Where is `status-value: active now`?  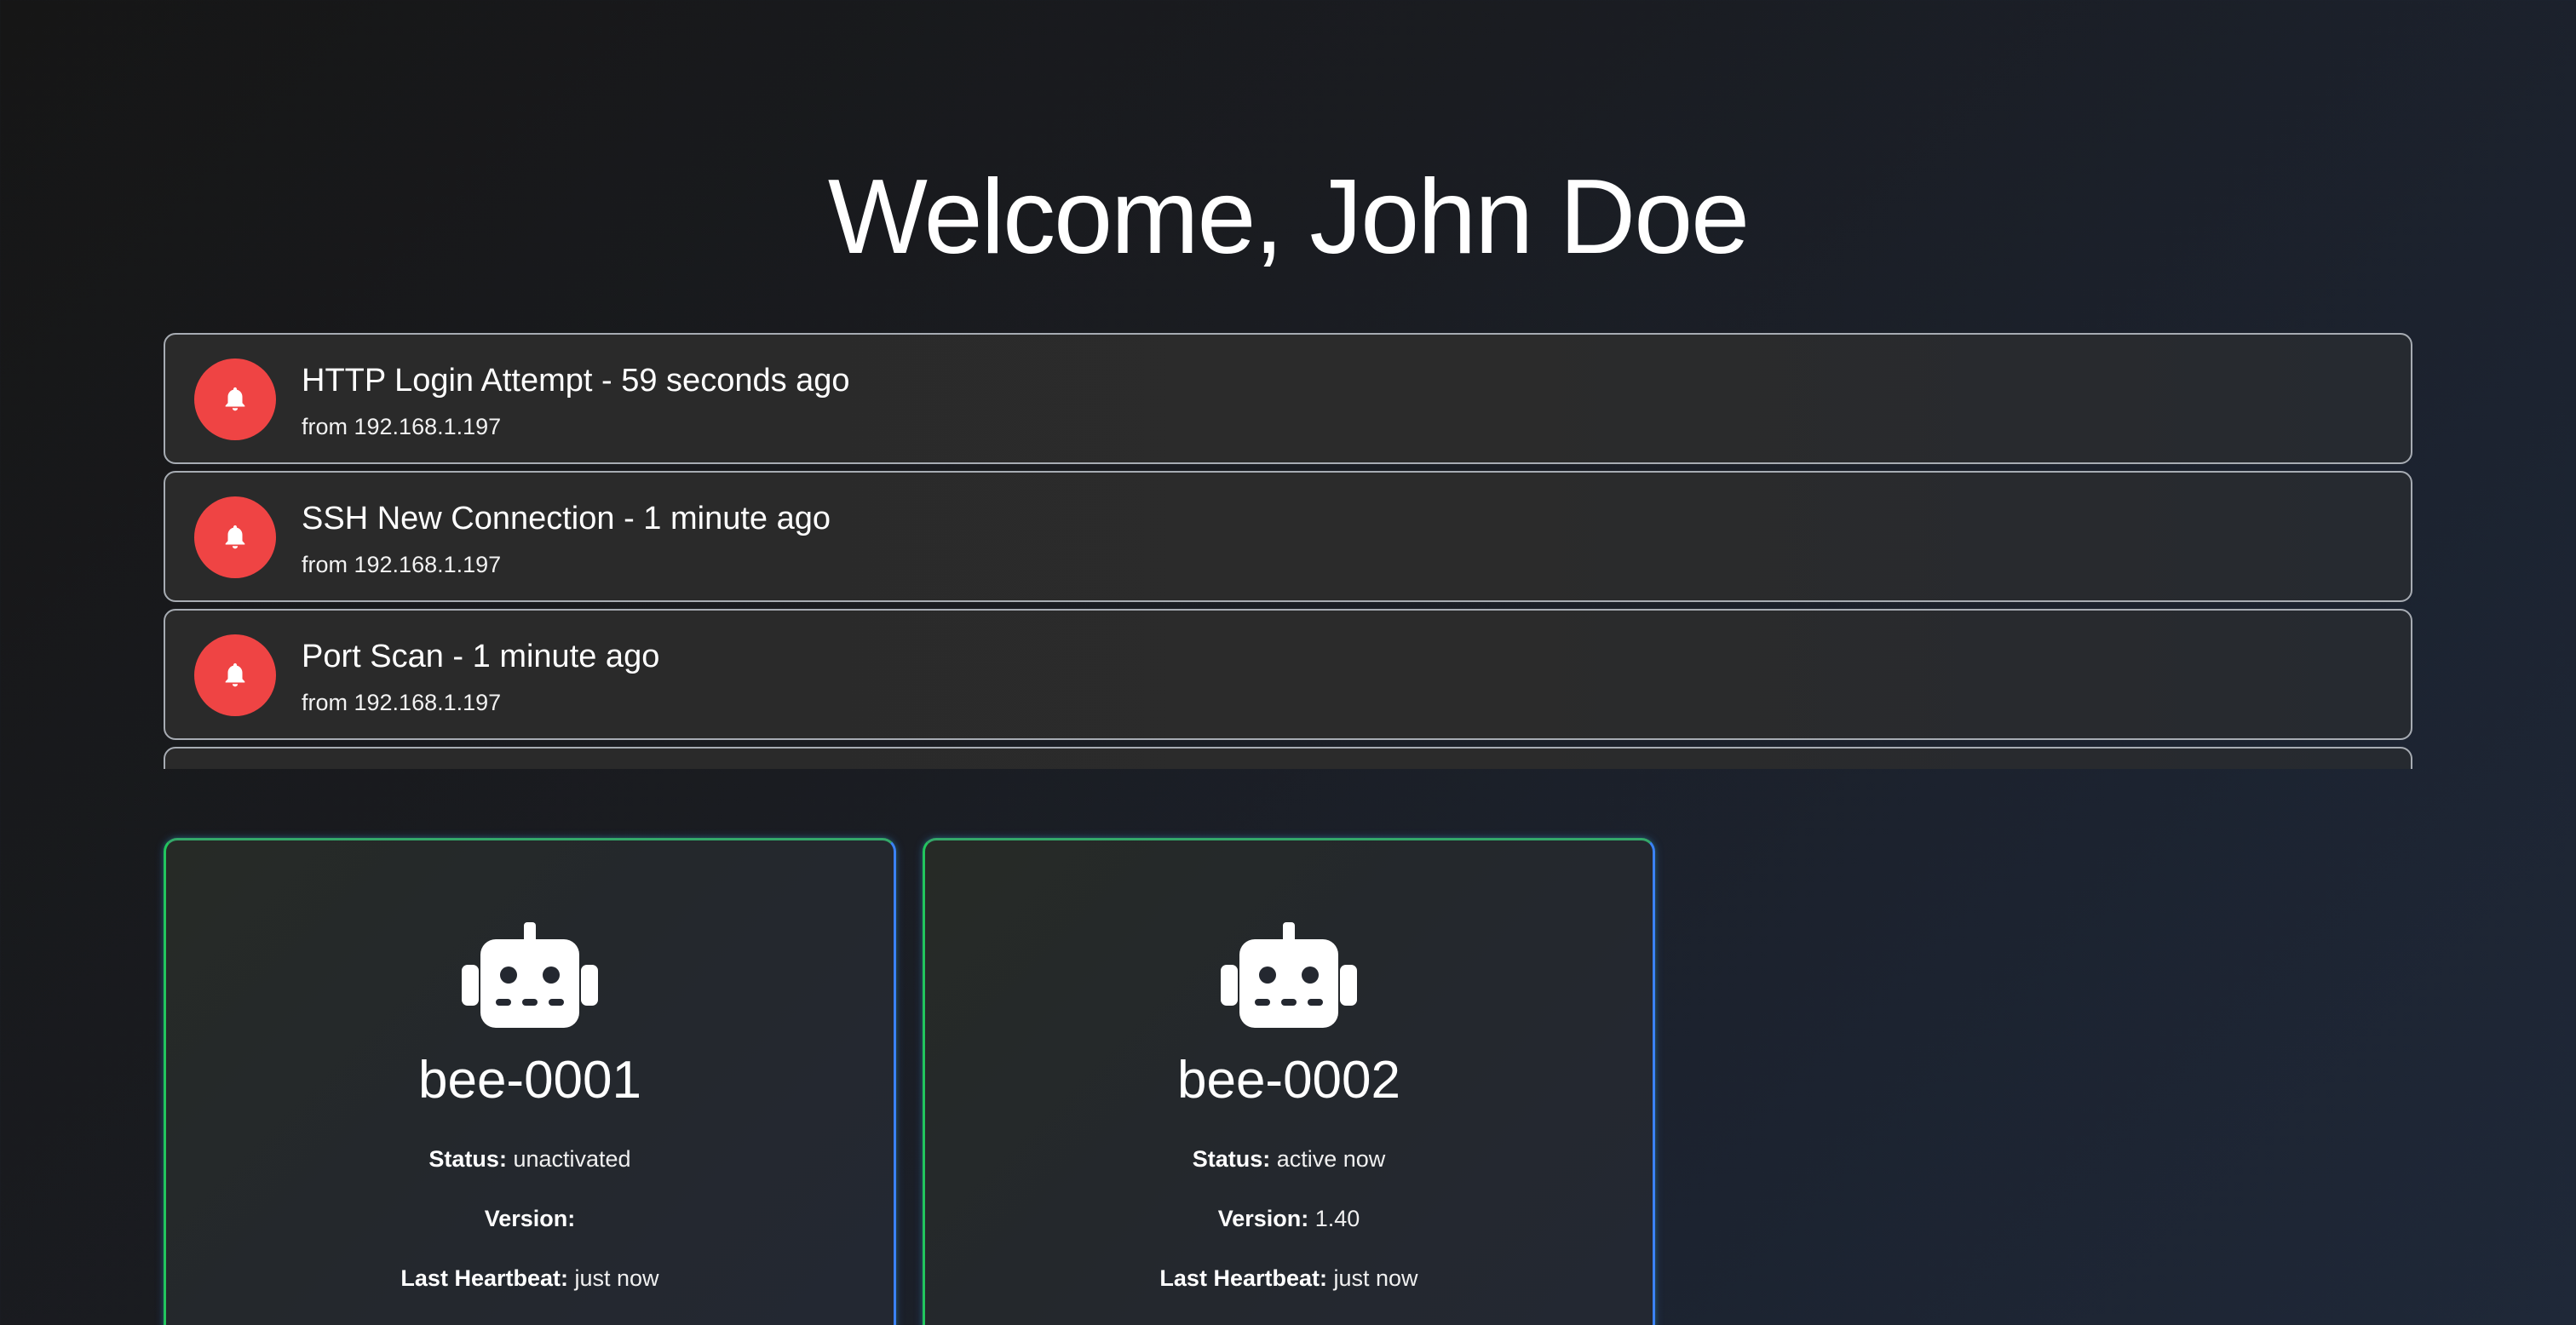 status-value: active now is located at coordinates (1331, 1159).